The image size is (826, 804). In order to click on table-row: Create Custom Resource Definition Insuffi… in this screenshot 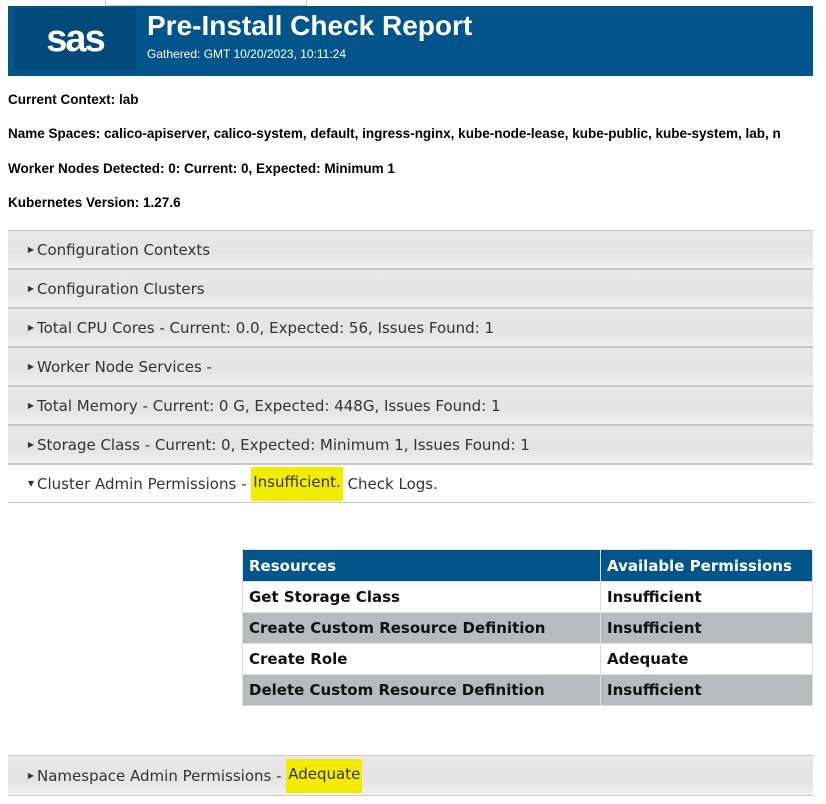, I will do `click(527, 628)`.